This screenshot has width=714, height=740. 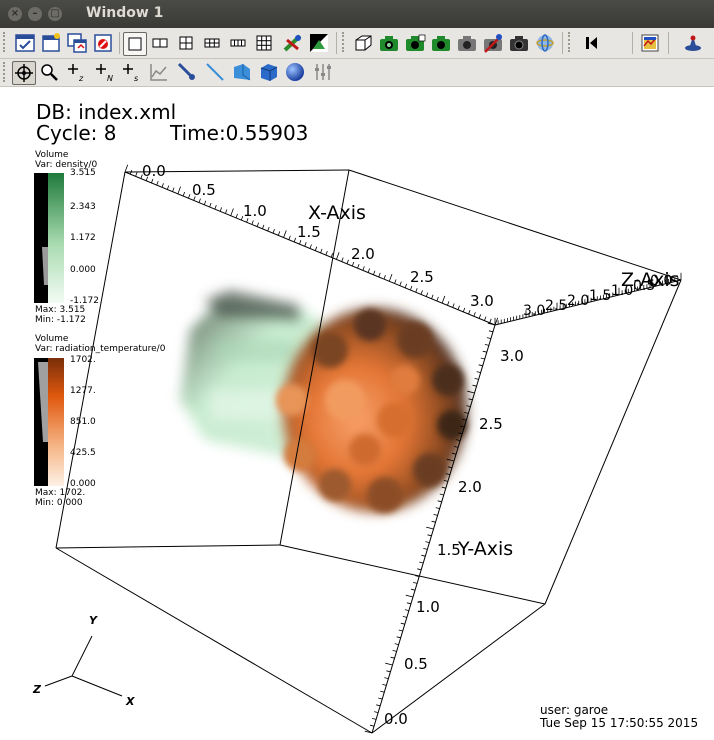 What do you see at coordinates (52, 339) in the screenshot?
I see `legend-temperature-plot: Volume` at bounding box center [52, 339].